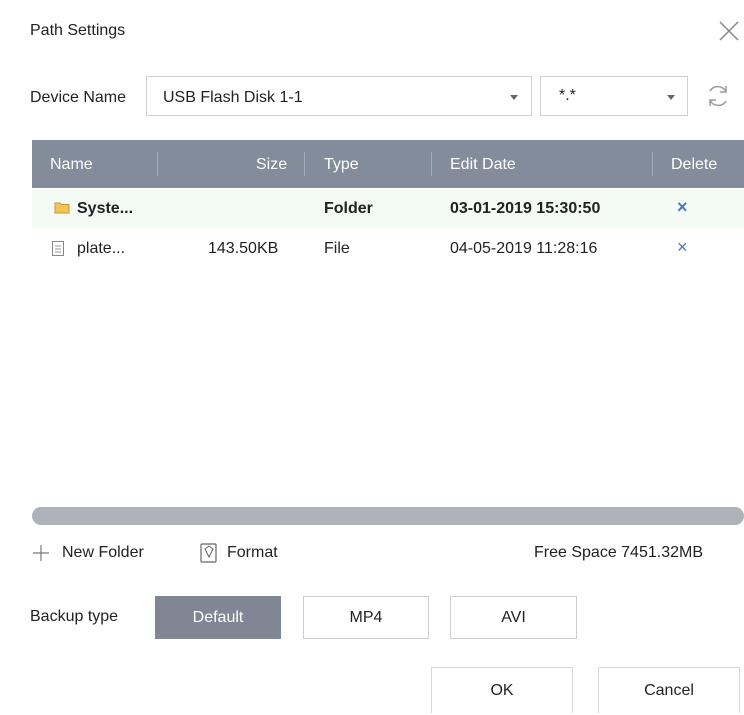  Describe the element at coordinates (339, 96) in the screenshot. I see `device-name-select: USB Flash Disk 1-1` at that location.